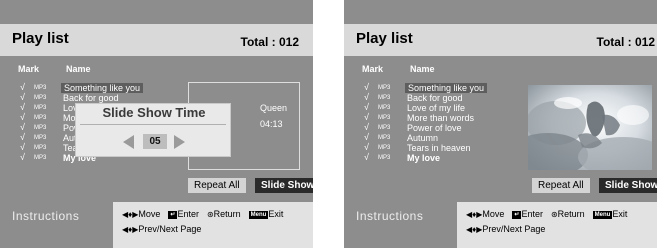  I want to click on track-row: √ MP3 My love, so click(444, 157).